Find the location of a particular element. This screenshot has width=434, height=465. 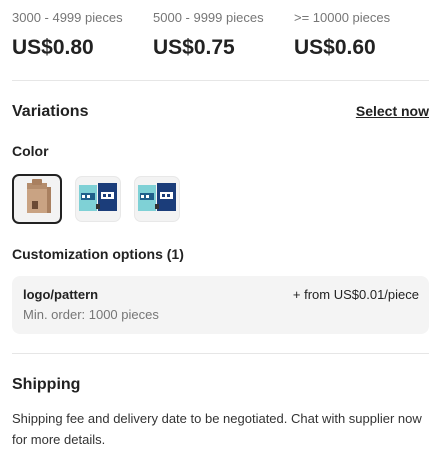

kraft-bag-in-box-icon is located at coordinates (37, 199).